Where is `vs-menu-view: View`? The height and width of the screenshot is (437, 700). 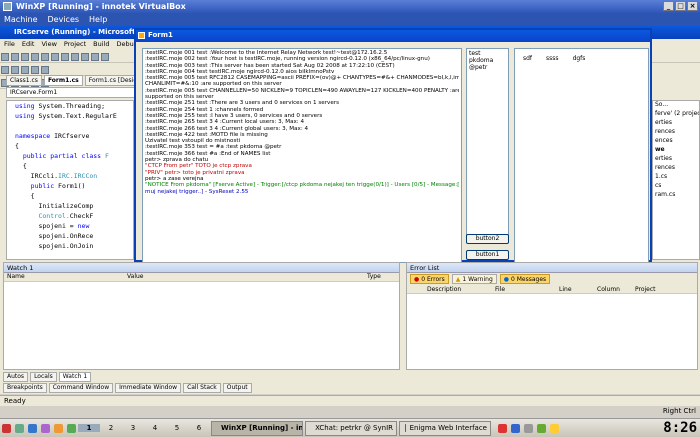 vs-menu-view: View is located at coordinates (48, 45).